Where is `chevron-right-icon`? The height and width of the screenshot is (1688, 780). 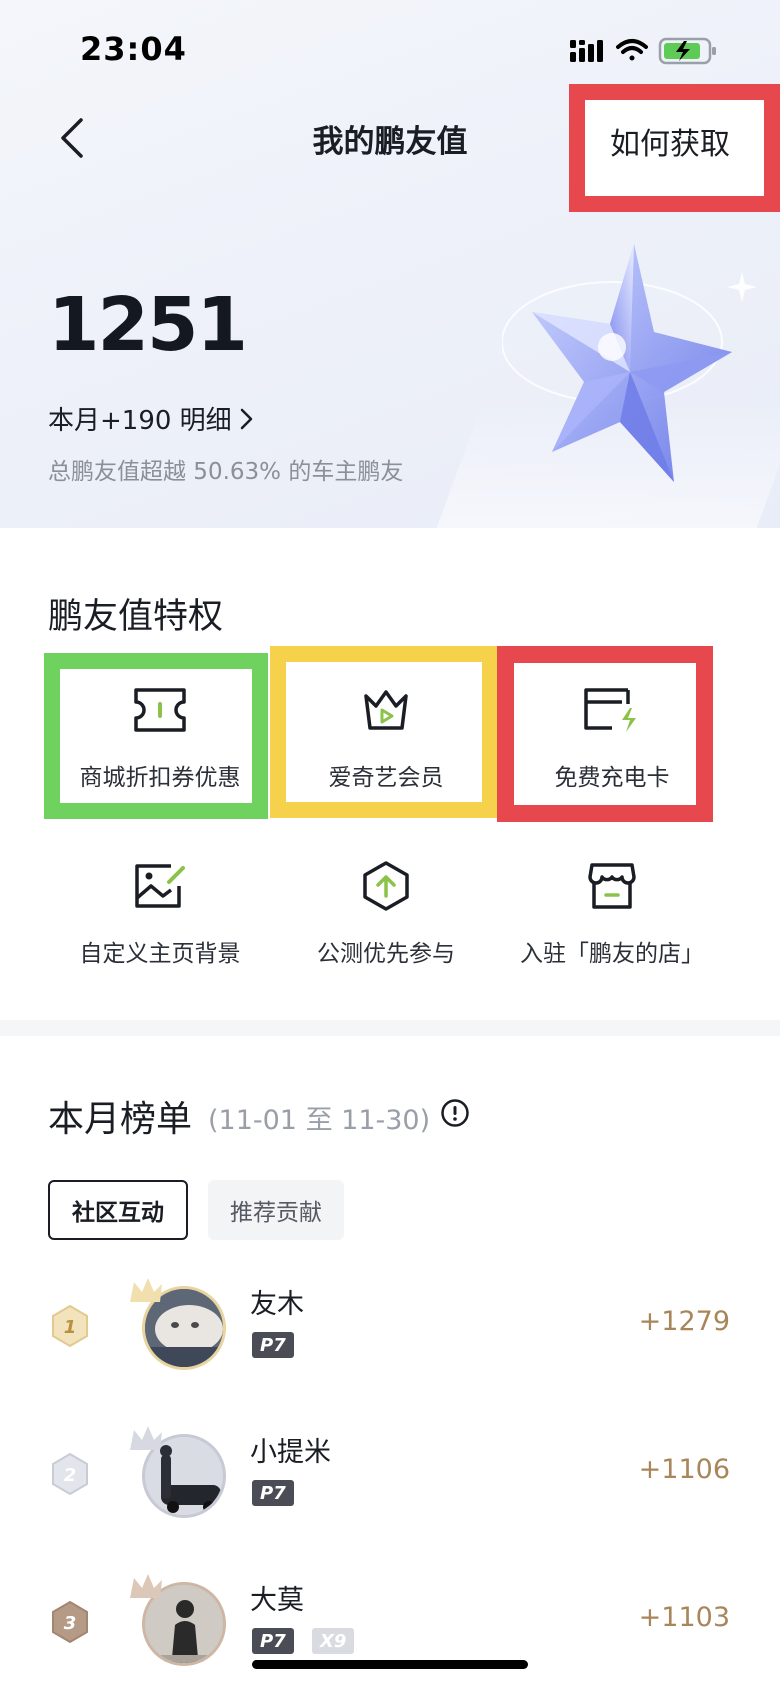 chevron-right-icon is located at coordinates (246, 418).